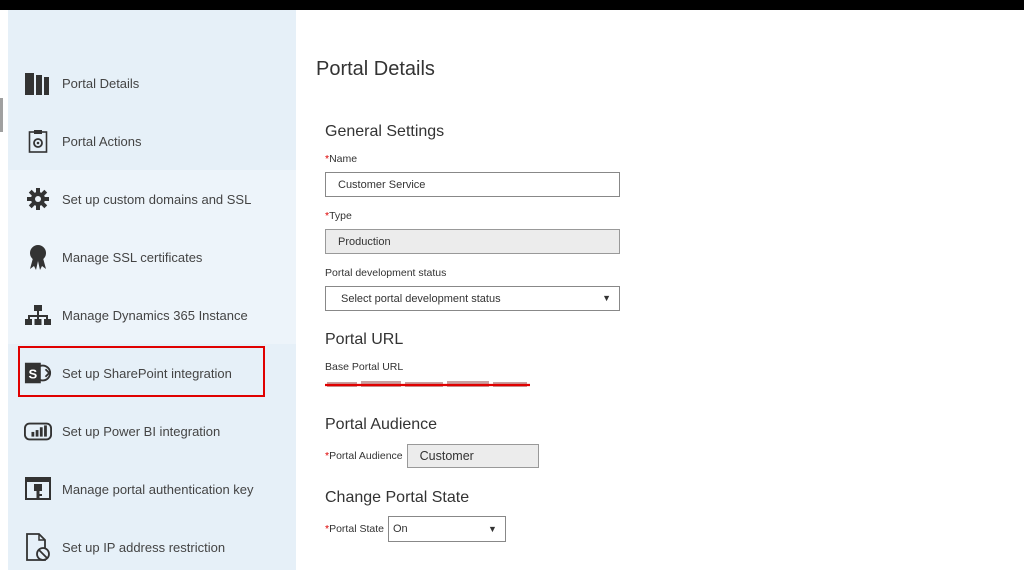  Describe the element at coordinates (38, 547) in the screenshot. I see `ip-restriction-icon` at that location.